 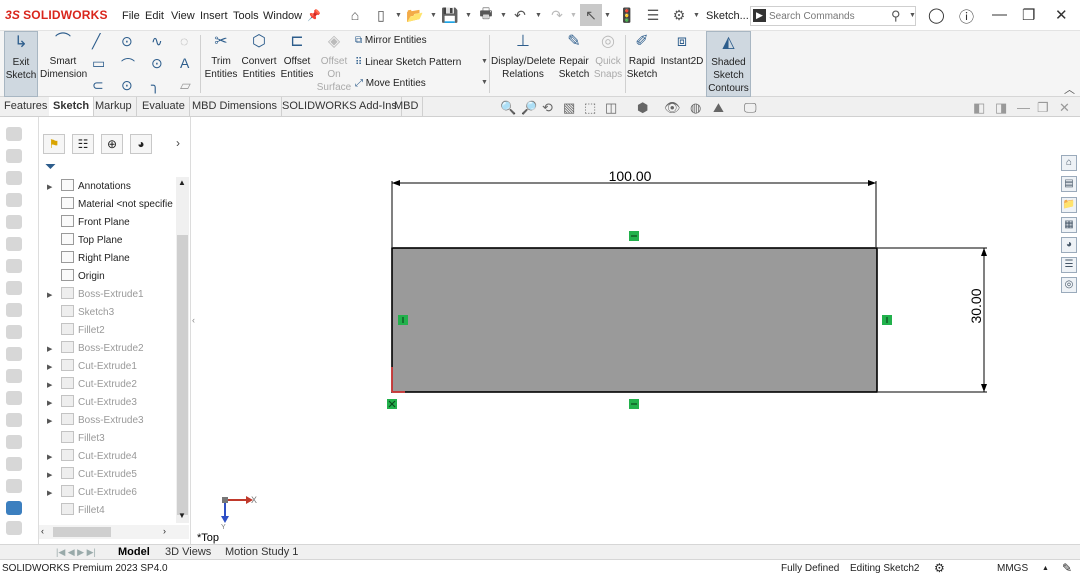 What do you see at coordinates (235, 106) in the screenshot?
I see `tab-mbd-dimensions: MBD Dimensions` at bounding box center [235, 106].